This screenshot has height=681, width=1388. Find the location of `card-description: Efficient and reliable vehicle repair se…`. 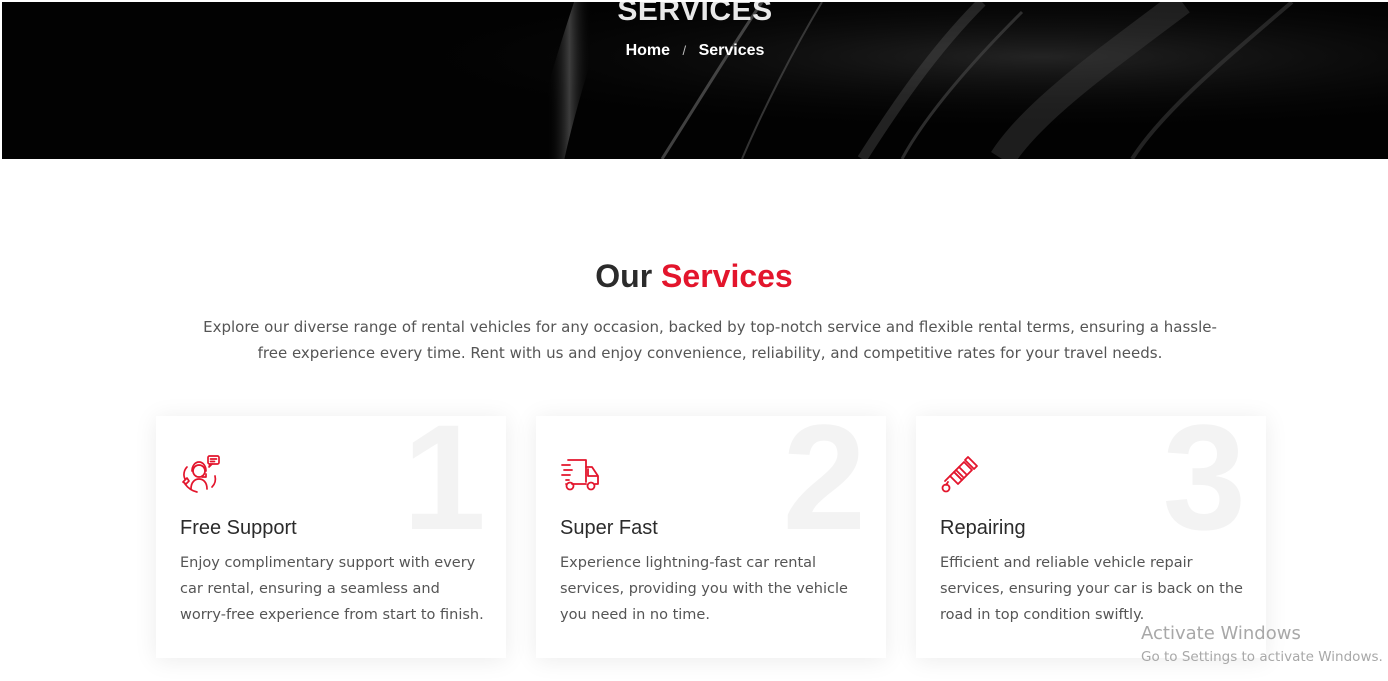

card-description: Efficient and reliable vehicle repair se… is located at coordinates (1091, 589).